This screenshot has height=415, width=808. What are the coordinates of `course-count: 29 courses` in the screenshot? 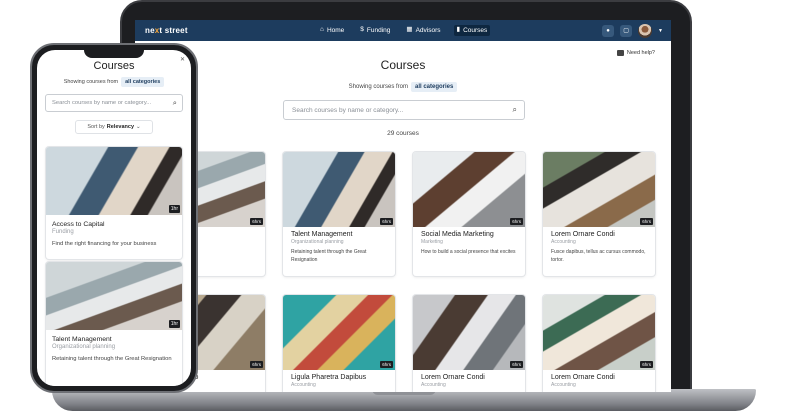 It's located at (403, 133).